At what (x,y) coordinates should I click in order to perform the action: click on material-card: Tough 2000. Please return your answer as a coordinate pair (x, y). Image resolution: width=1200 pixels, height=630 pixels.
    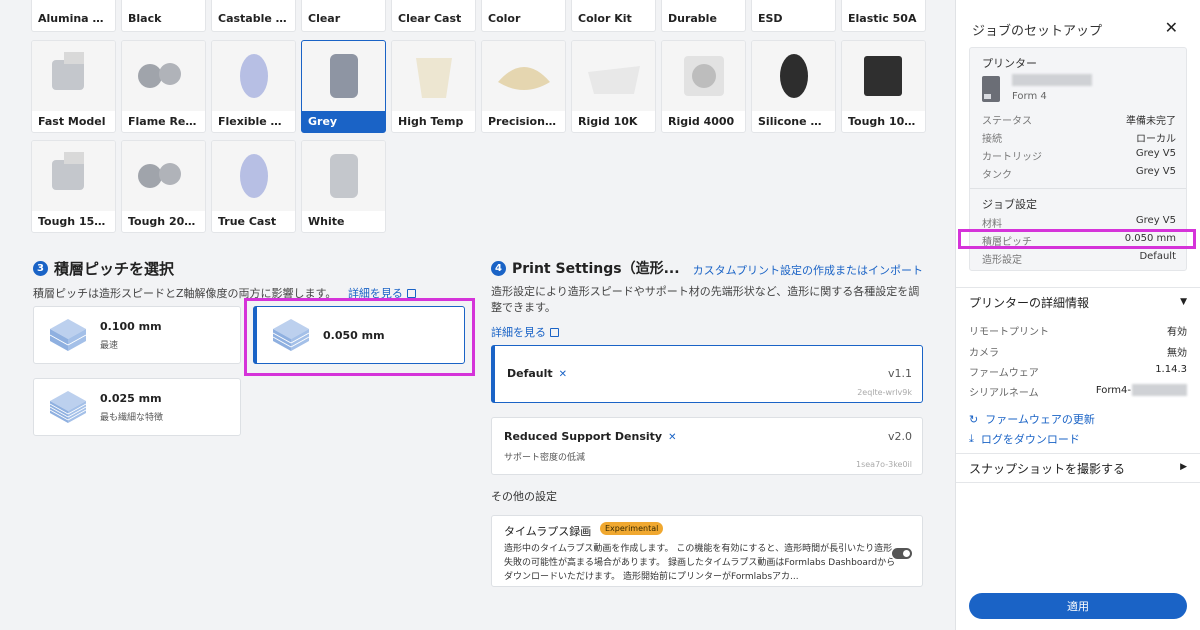
    Looking at the image, I should click on (163, 186).